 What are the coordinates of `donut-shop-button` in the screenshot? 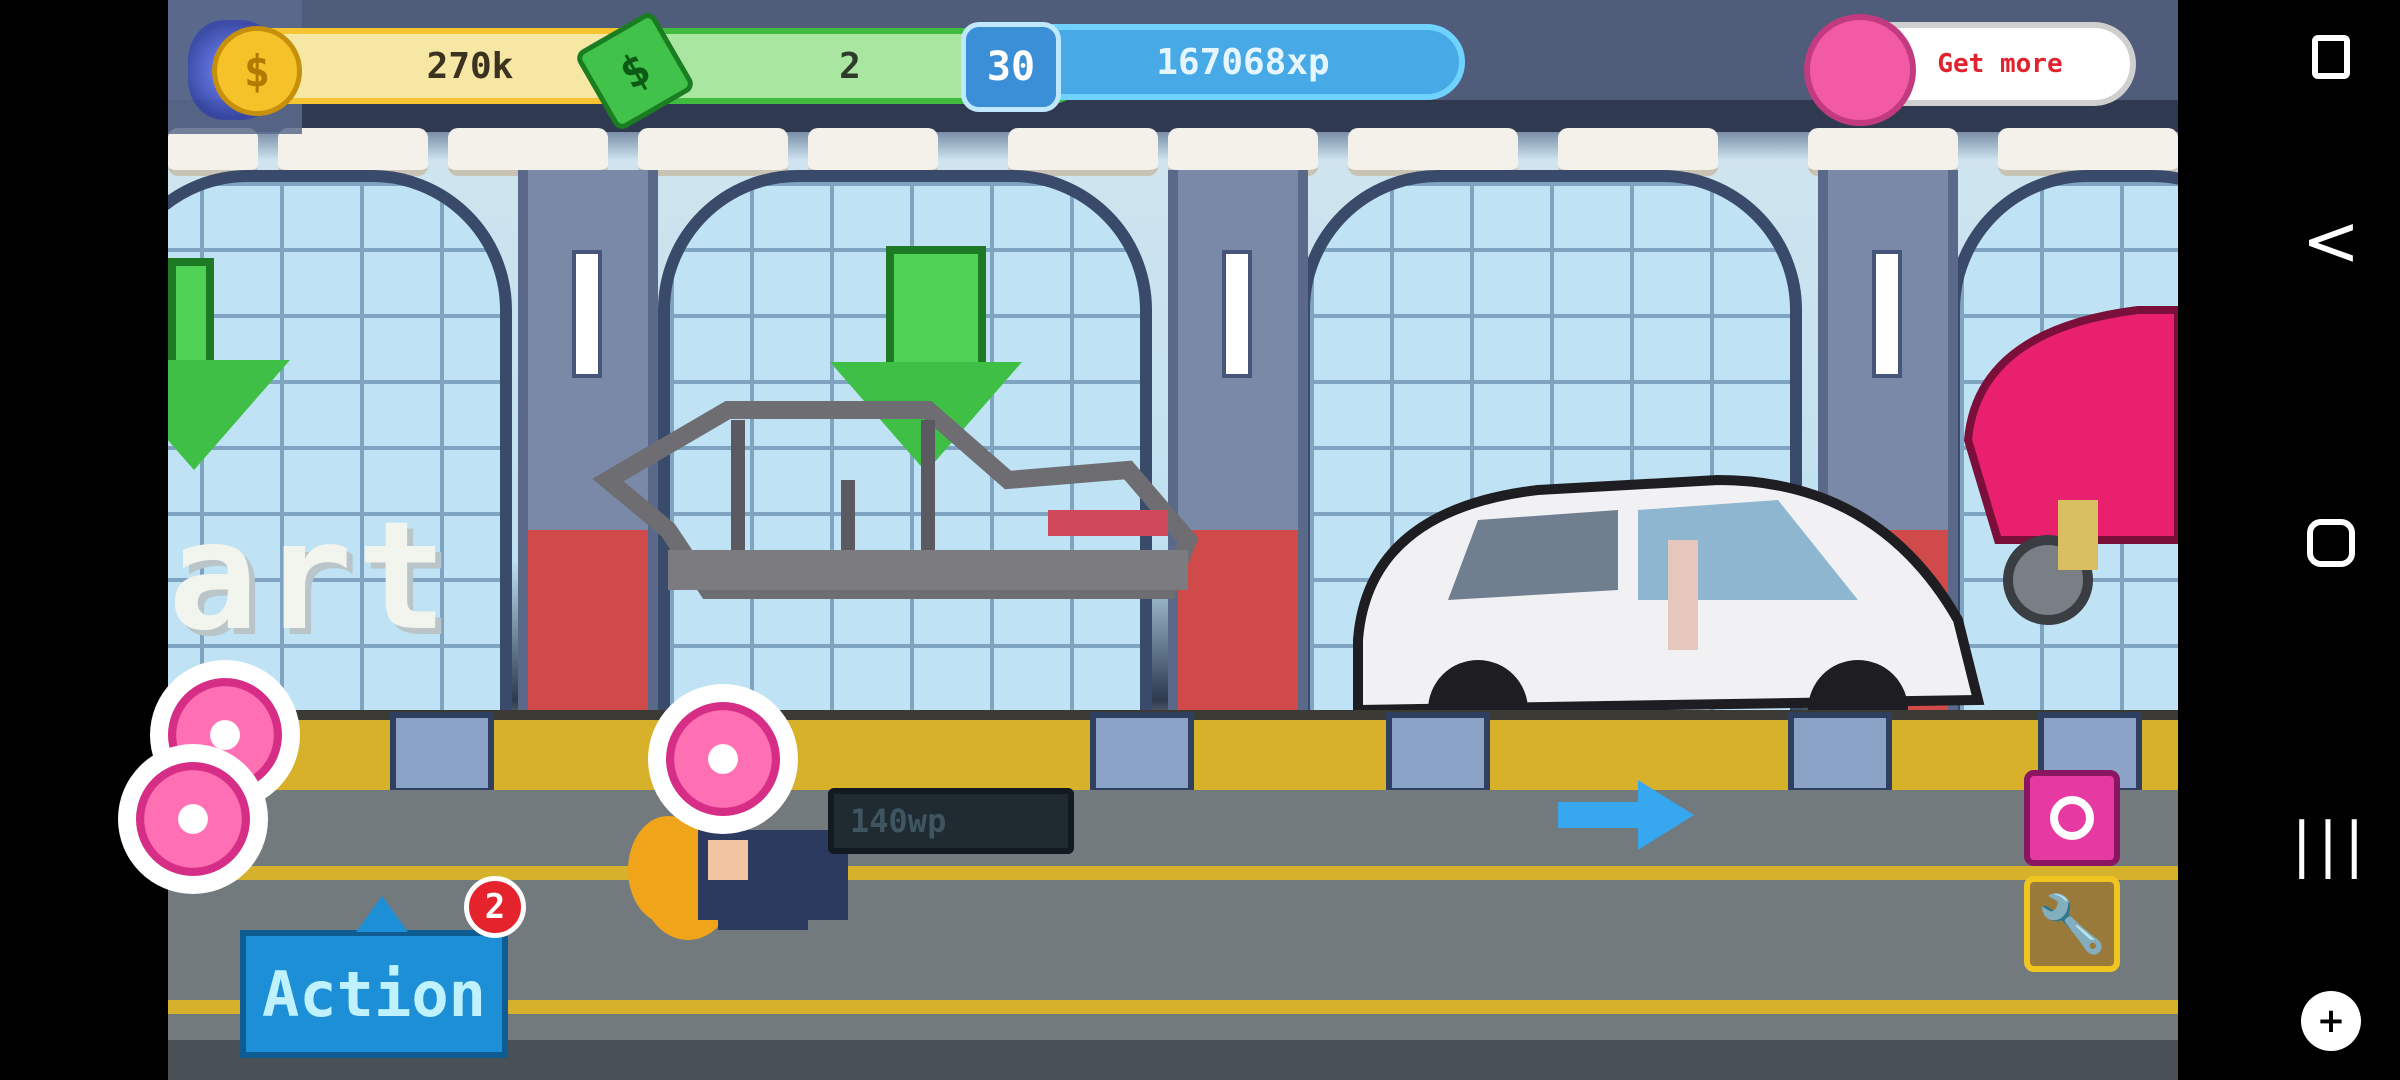 It's located at (2072, 818).